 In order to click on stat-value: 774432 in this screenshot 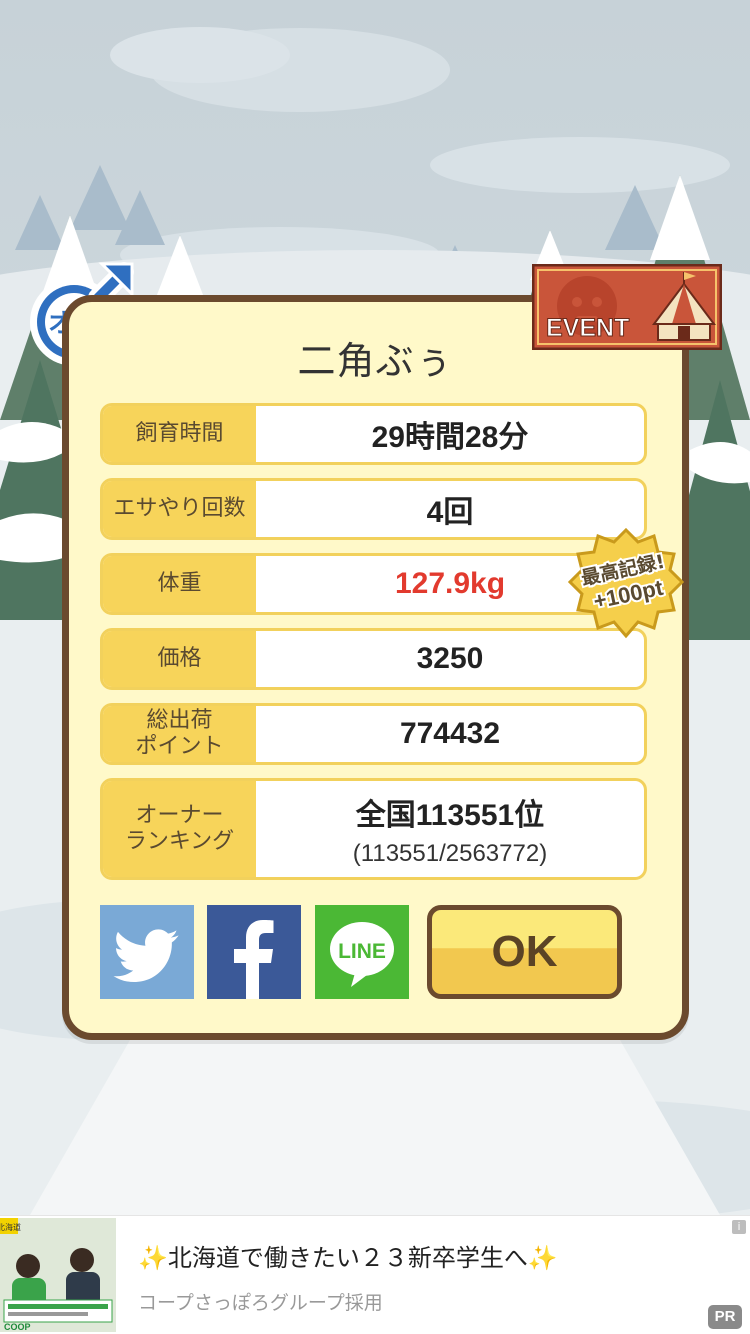, I will do `click(450, 733)`.